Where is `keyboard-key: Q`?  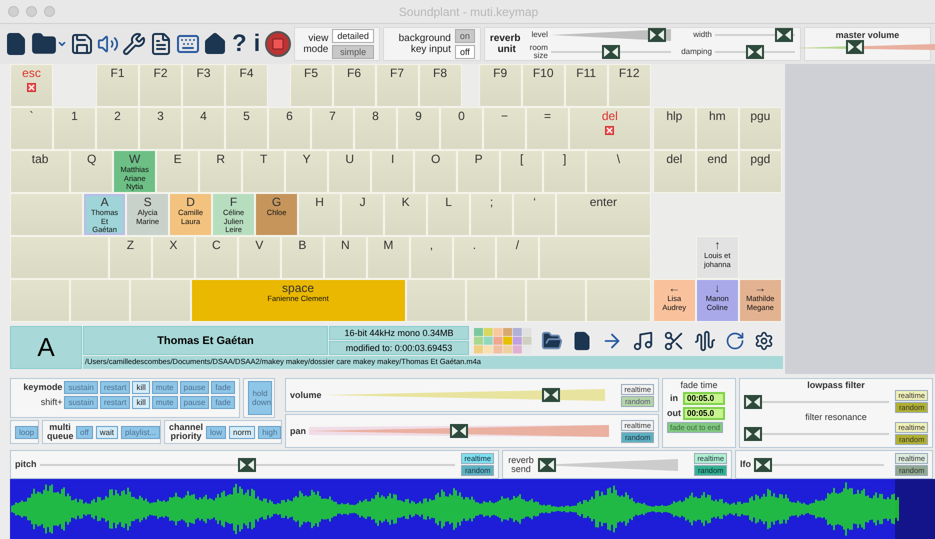 keyboard-key: Q is located at coordinates (92, 171).